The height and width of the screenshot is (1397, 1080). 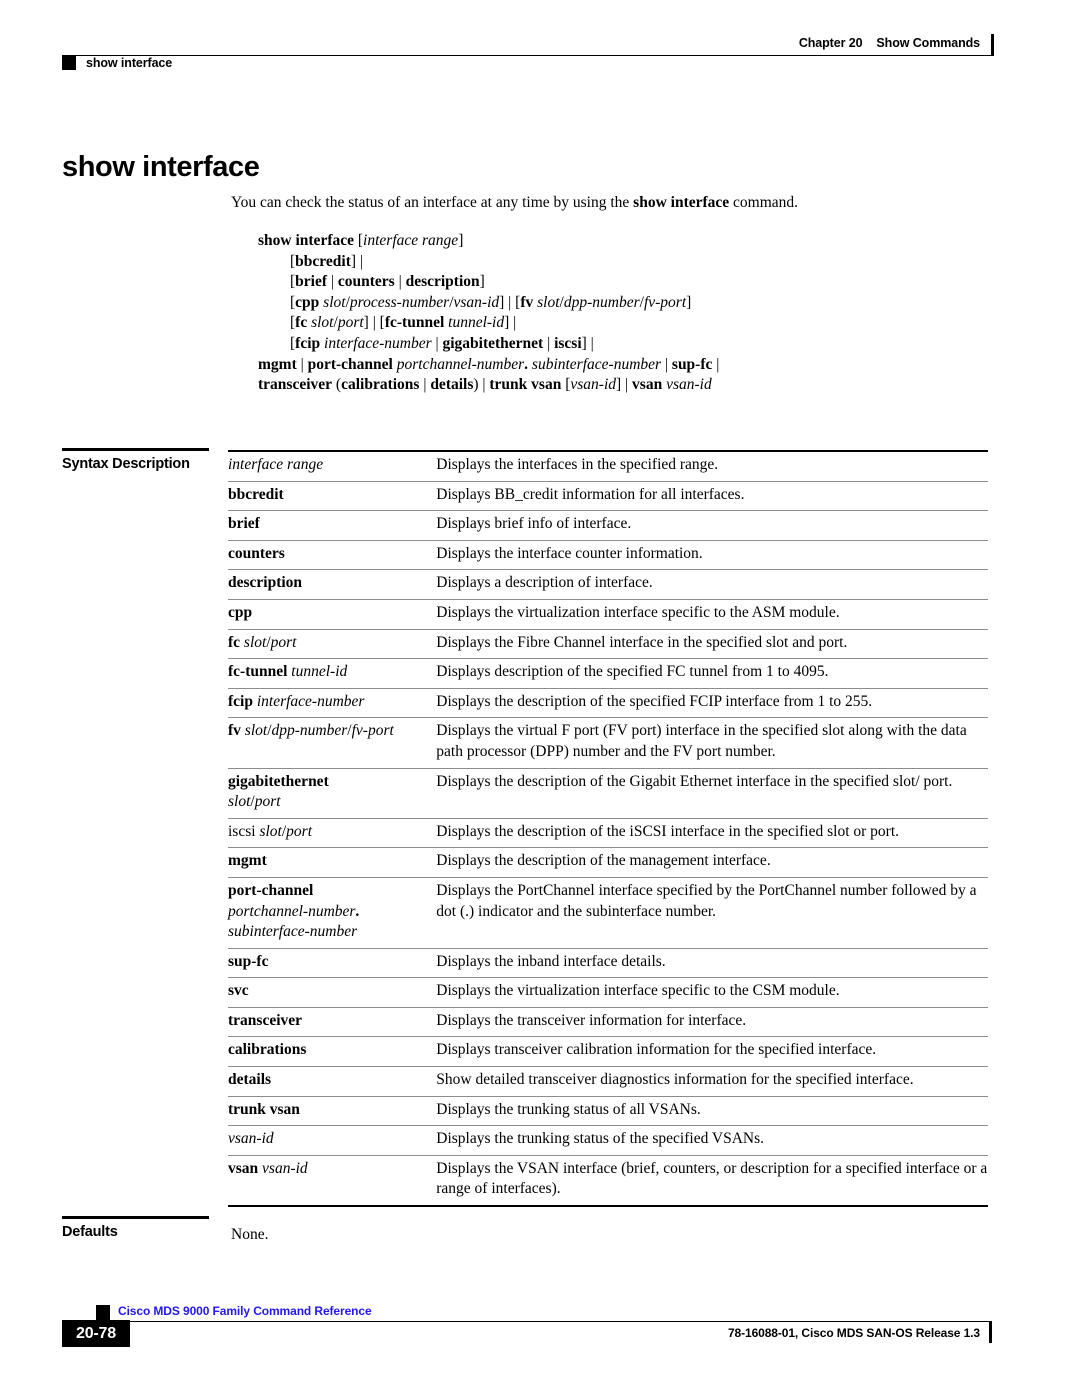 What do you see at coordinates (332, 1111) in the screenshot?
I see `table-cell-term: trunk vsan` at bounding box center [332, 1111].